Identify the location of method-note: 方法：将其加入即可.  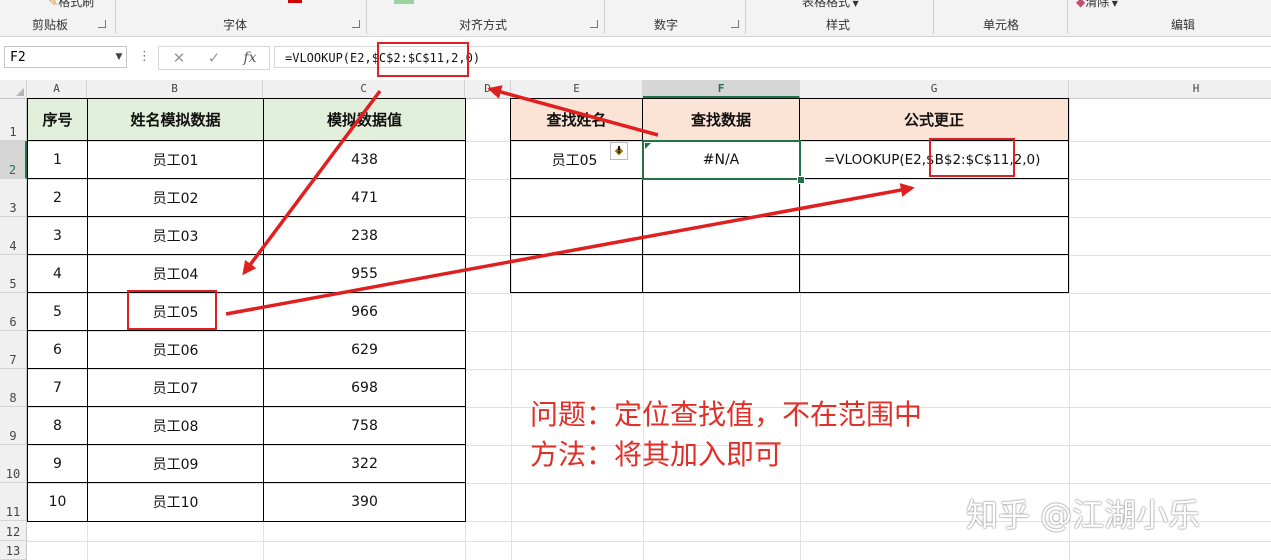
(656, 454).